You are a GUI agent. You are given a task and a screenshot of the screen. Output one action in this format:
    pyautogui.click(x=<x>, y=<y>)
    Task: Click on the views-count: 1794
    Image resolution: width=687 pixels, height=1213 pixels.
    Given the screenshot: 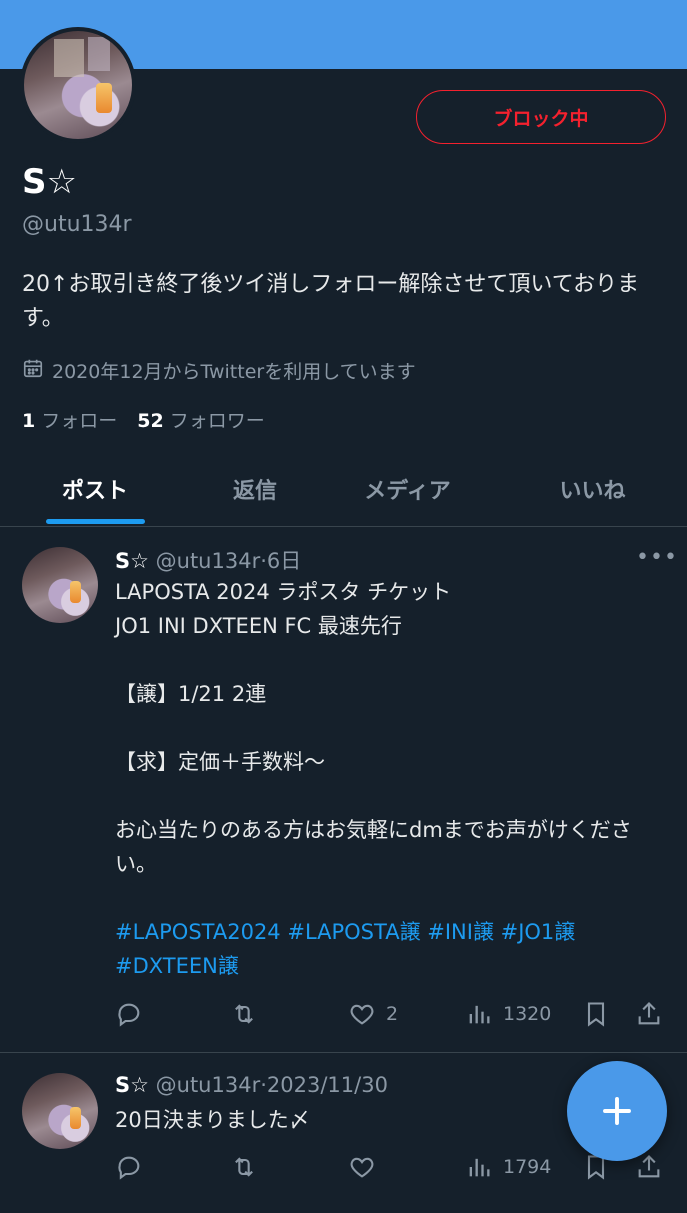 What is the action you would take?
    pyautogui.click(x=527, y=1167)
    